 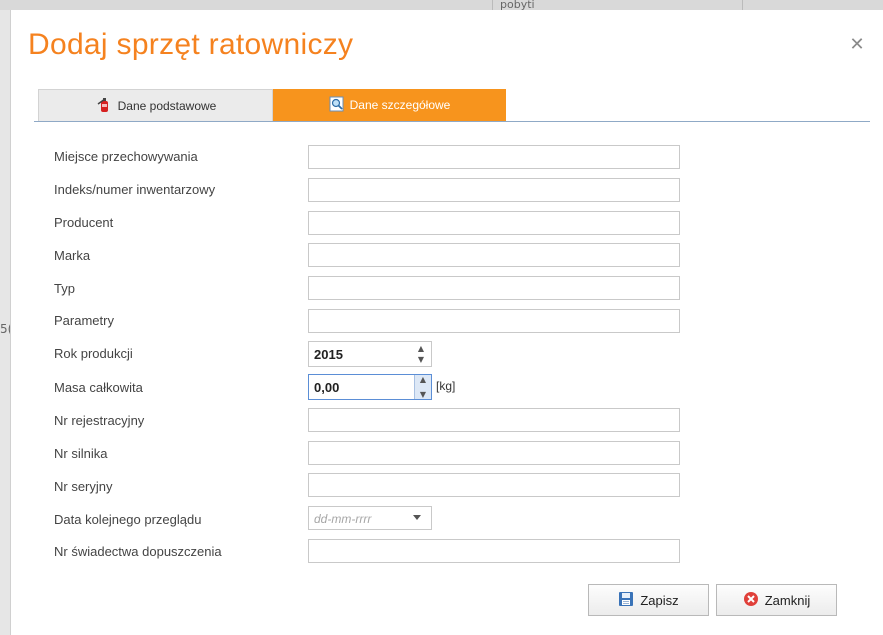 I want to click on brand-input, so click(x=494, y=255).